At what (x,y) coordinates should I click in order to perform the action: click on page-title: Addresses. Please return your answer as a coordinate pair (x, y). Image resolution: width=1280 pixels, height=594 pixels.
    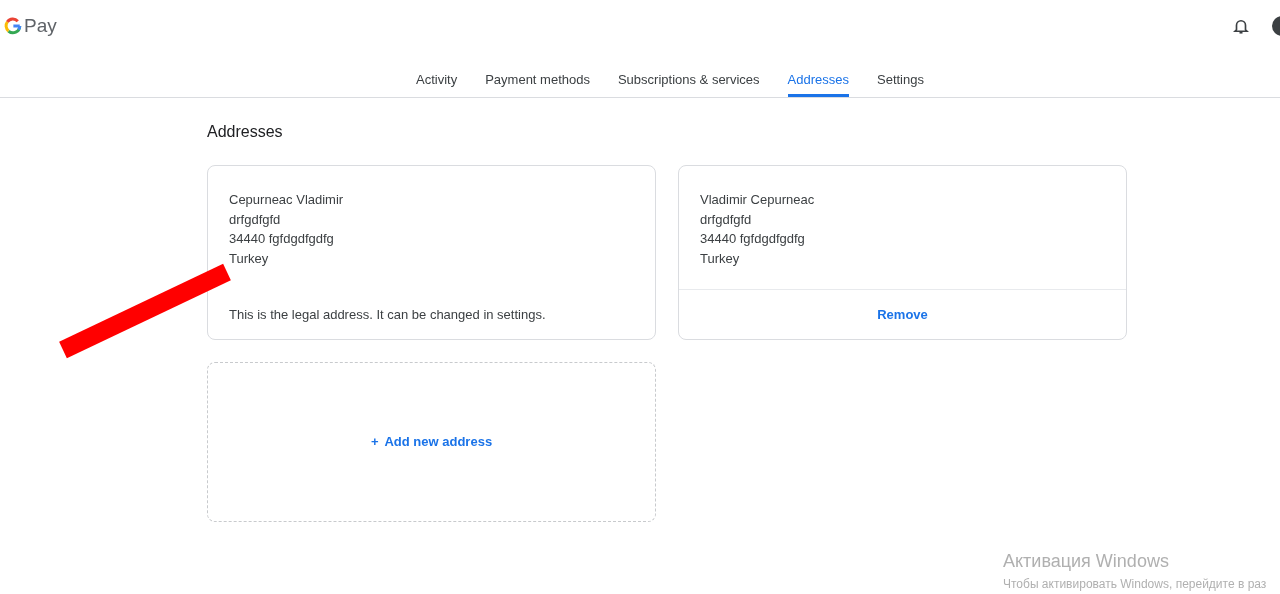
    Looking at the image, I should click on (245, 132).